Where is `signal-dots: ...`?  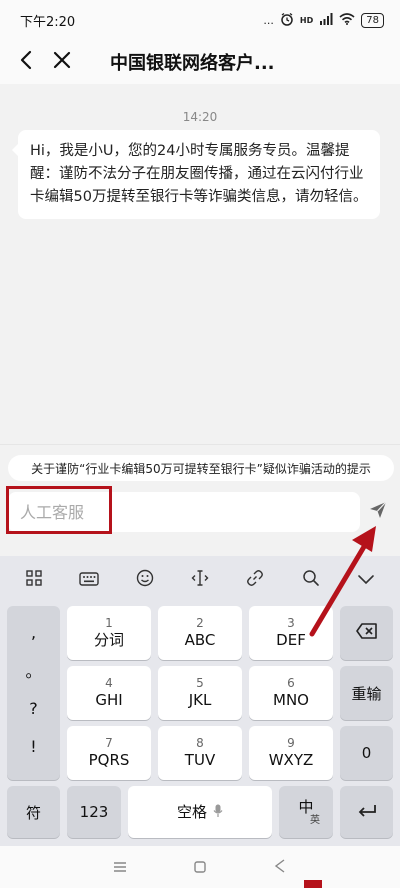 signal-dots: ... is located at coordinates (268, 20).